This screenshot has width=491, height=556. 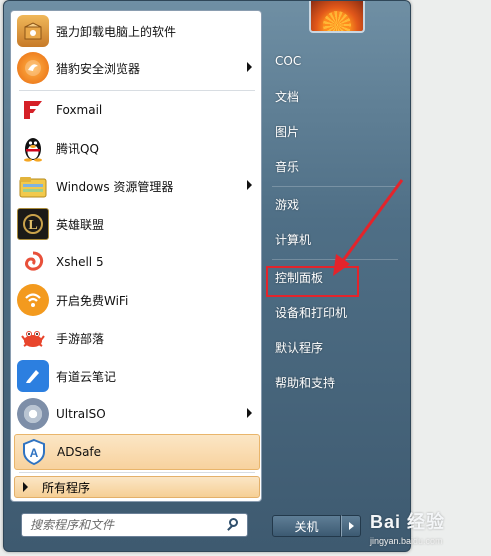 I want to click on baidu-watermark: Bai 经验 jingyan.baidu.com, so click(x=429, y=530).